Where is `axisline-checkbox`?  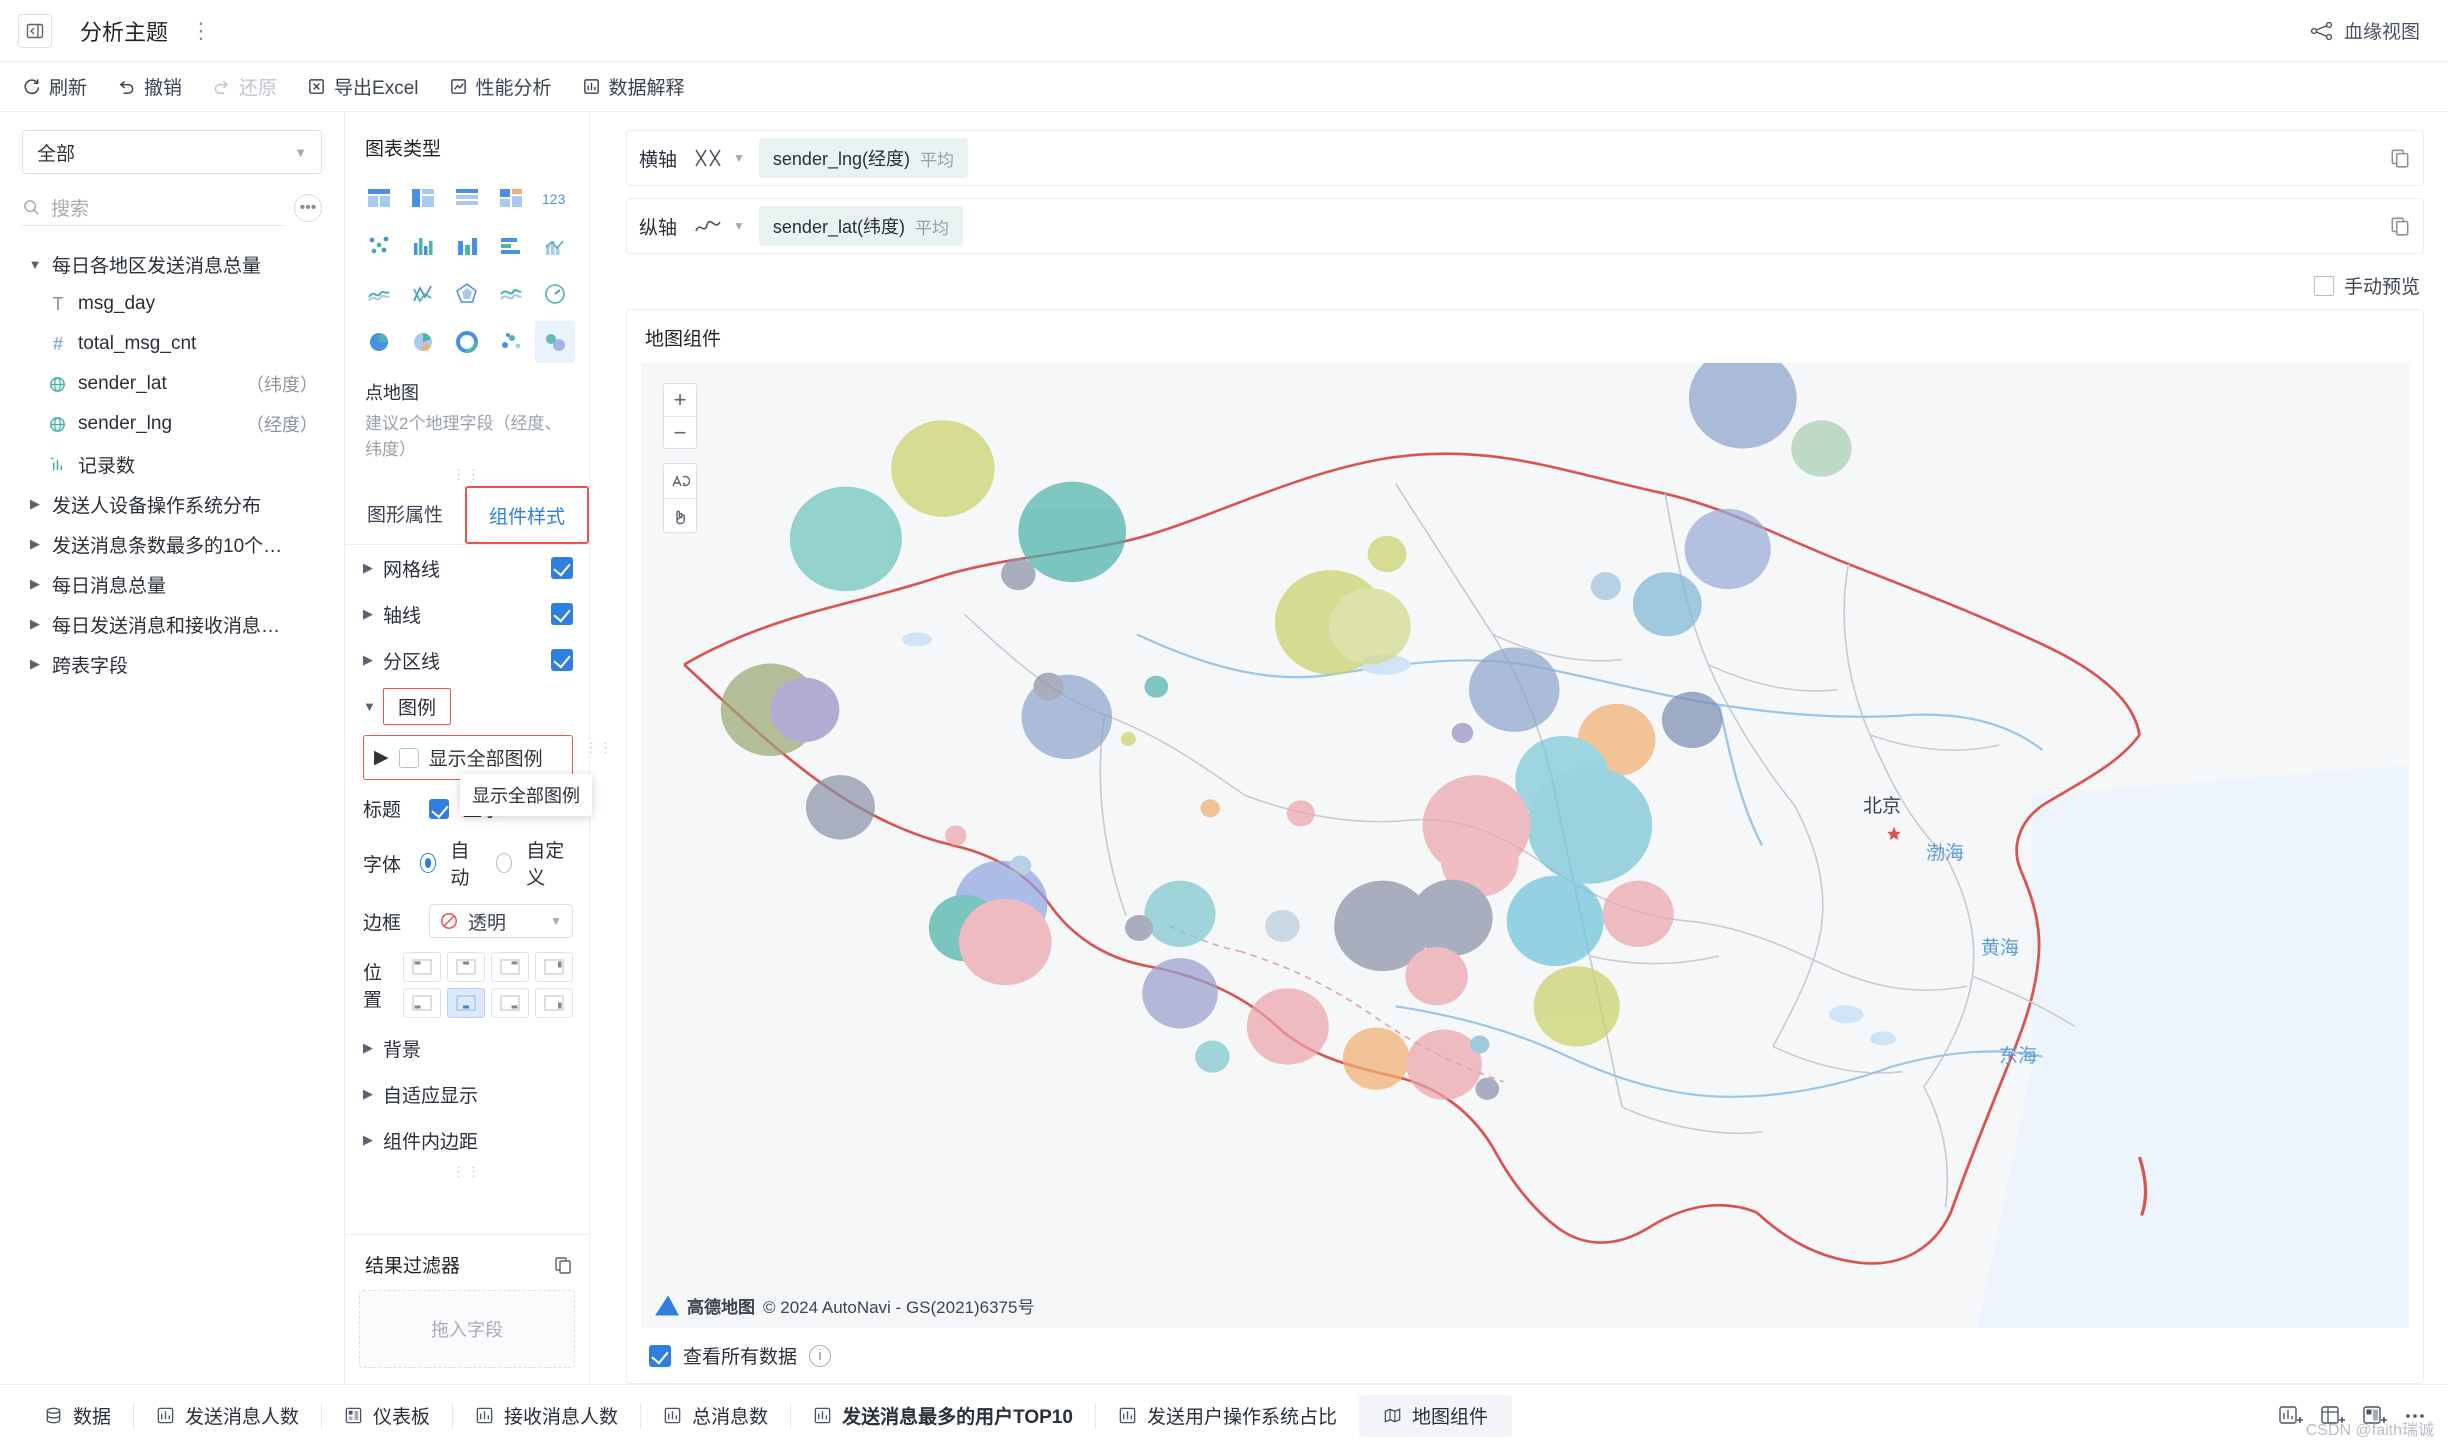
axisline-checkbox is located at coordinates (562, 614).